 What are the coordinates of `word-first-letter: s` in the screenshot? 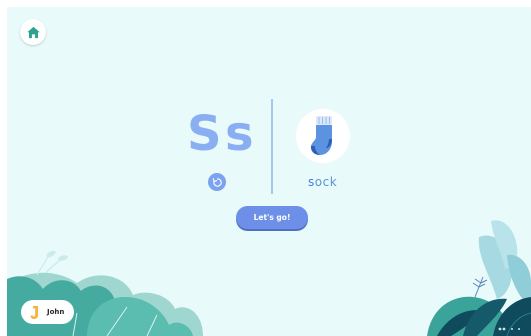 It's located at (311, 182).